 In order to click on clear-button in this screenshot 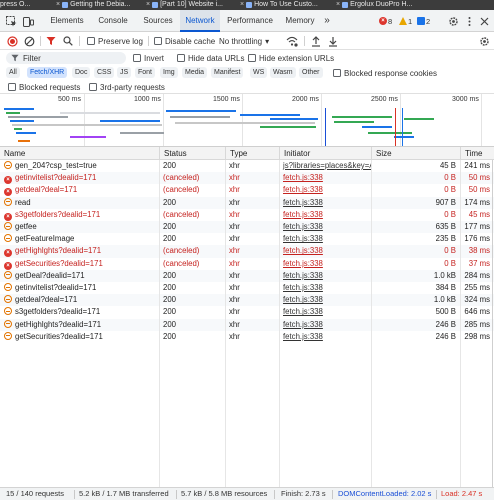, I will do `click(29, 41)`.